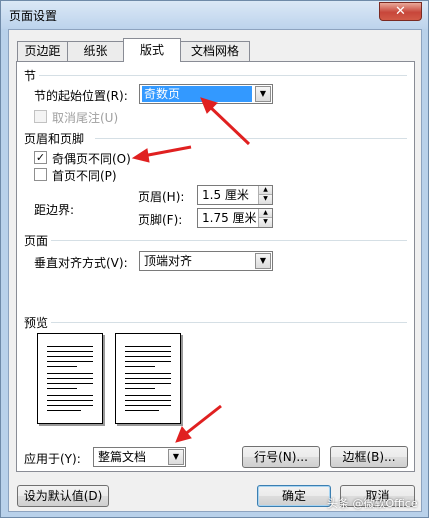  I want to click on page-heading: 页面, so click(36, 241).